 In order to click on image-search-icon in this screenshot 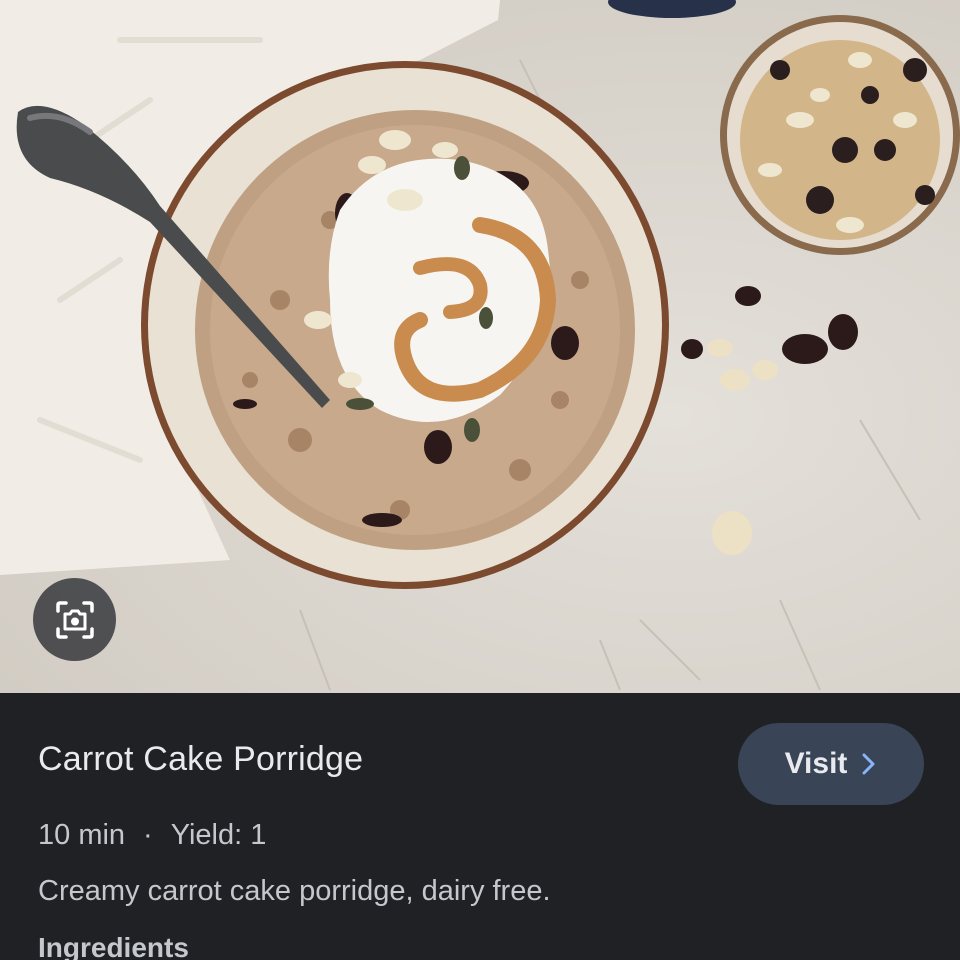, I will do `click(74, 619)`.